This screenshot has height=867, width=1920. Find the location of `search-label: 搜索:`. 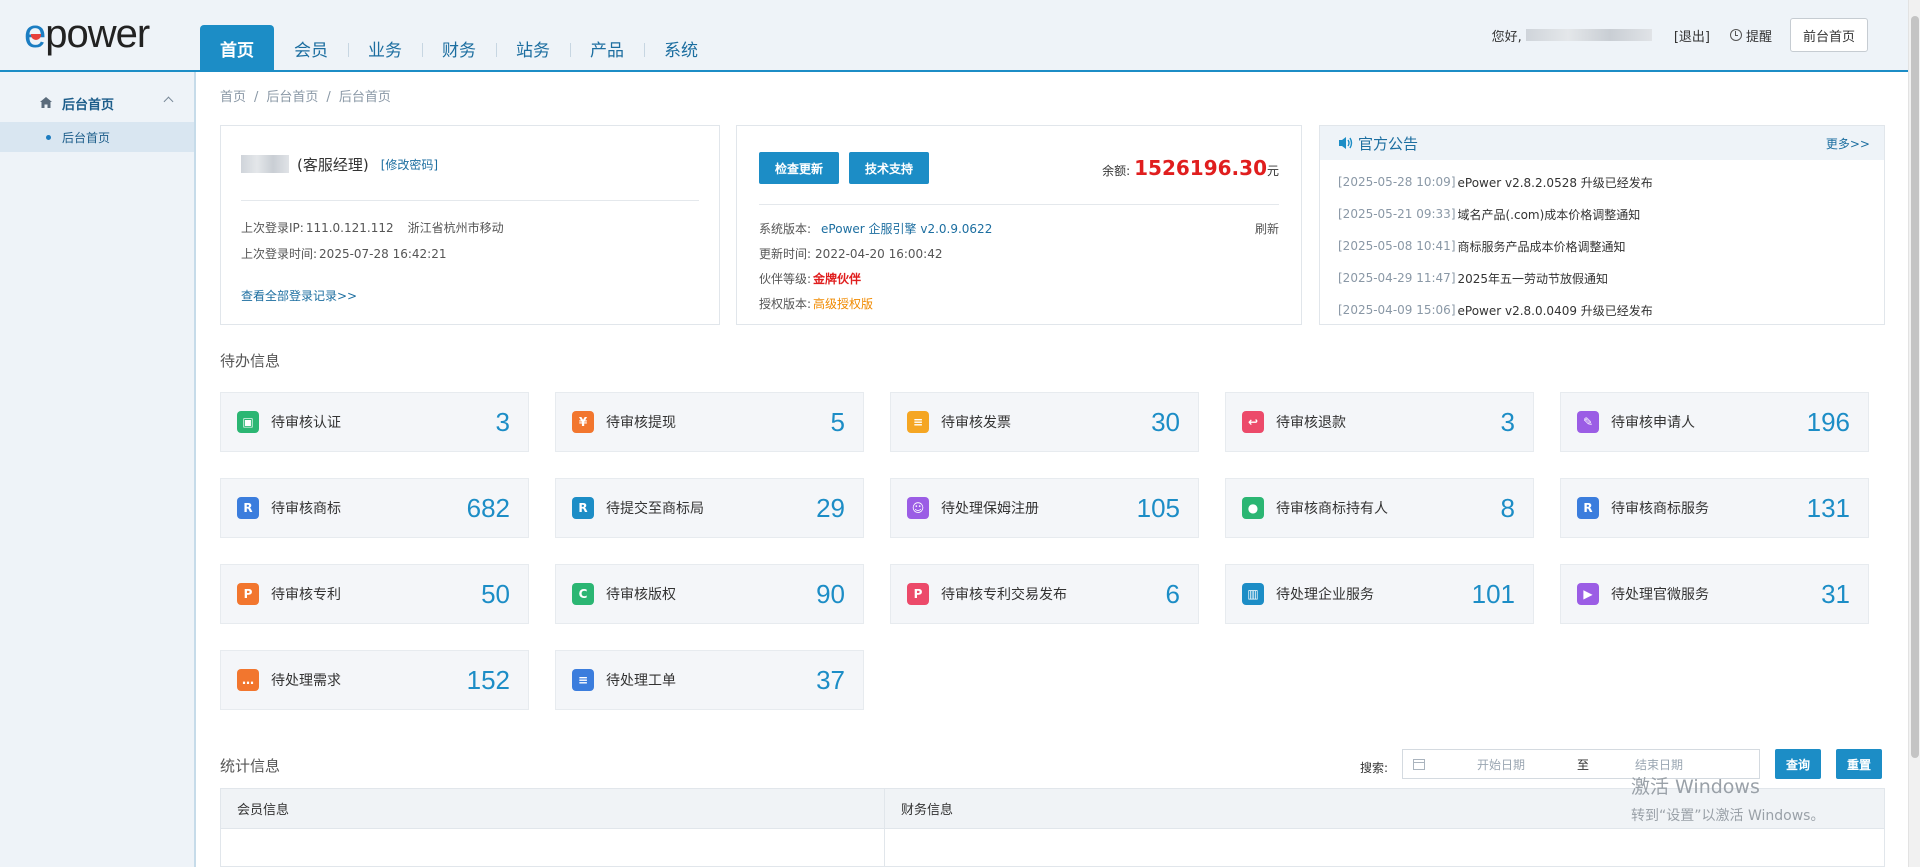

search-label: 搜索: is located at coordinates (1373, 768).